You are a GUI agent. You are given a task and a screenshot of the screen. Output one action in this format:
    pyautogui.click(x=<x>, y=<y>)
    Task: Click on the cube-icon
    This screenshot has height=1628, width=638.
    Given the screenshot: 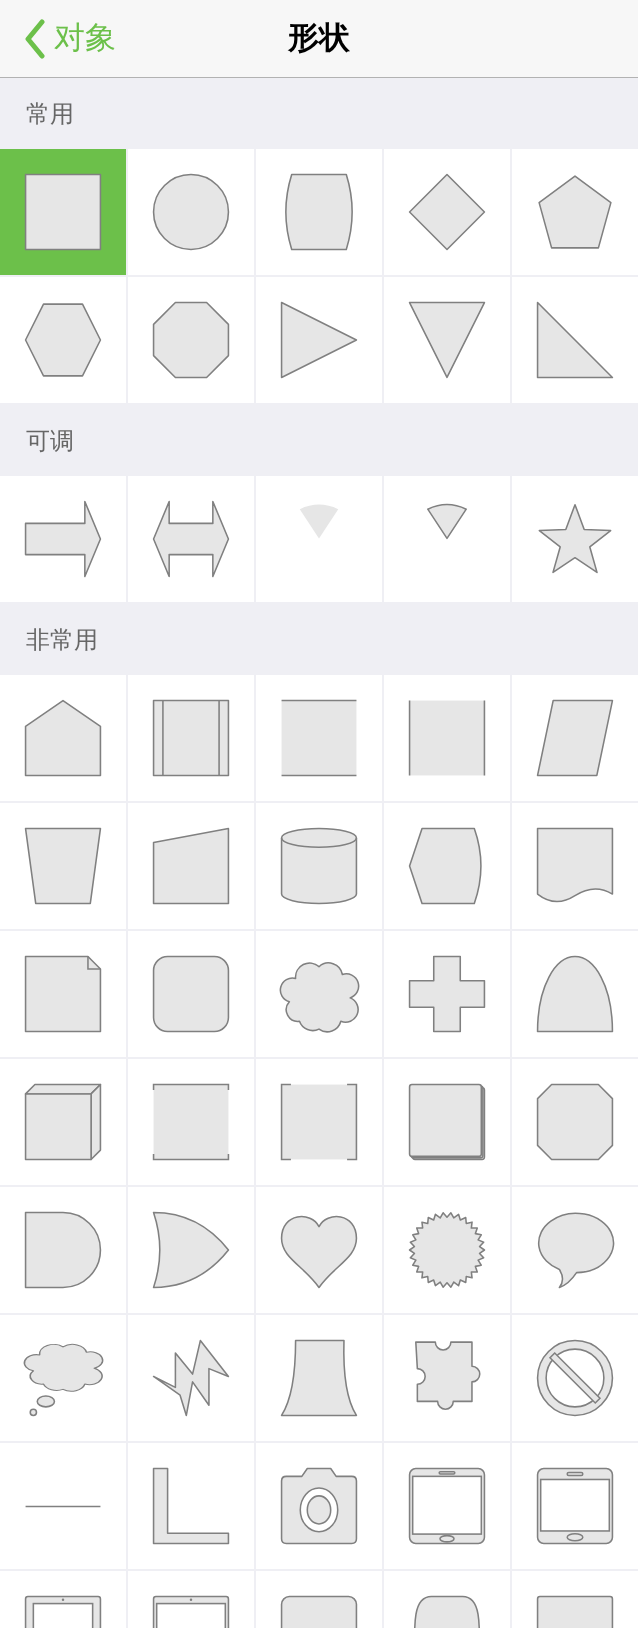 What is the action you would take?
    pyautogui.click(x=63, y=1122)
    